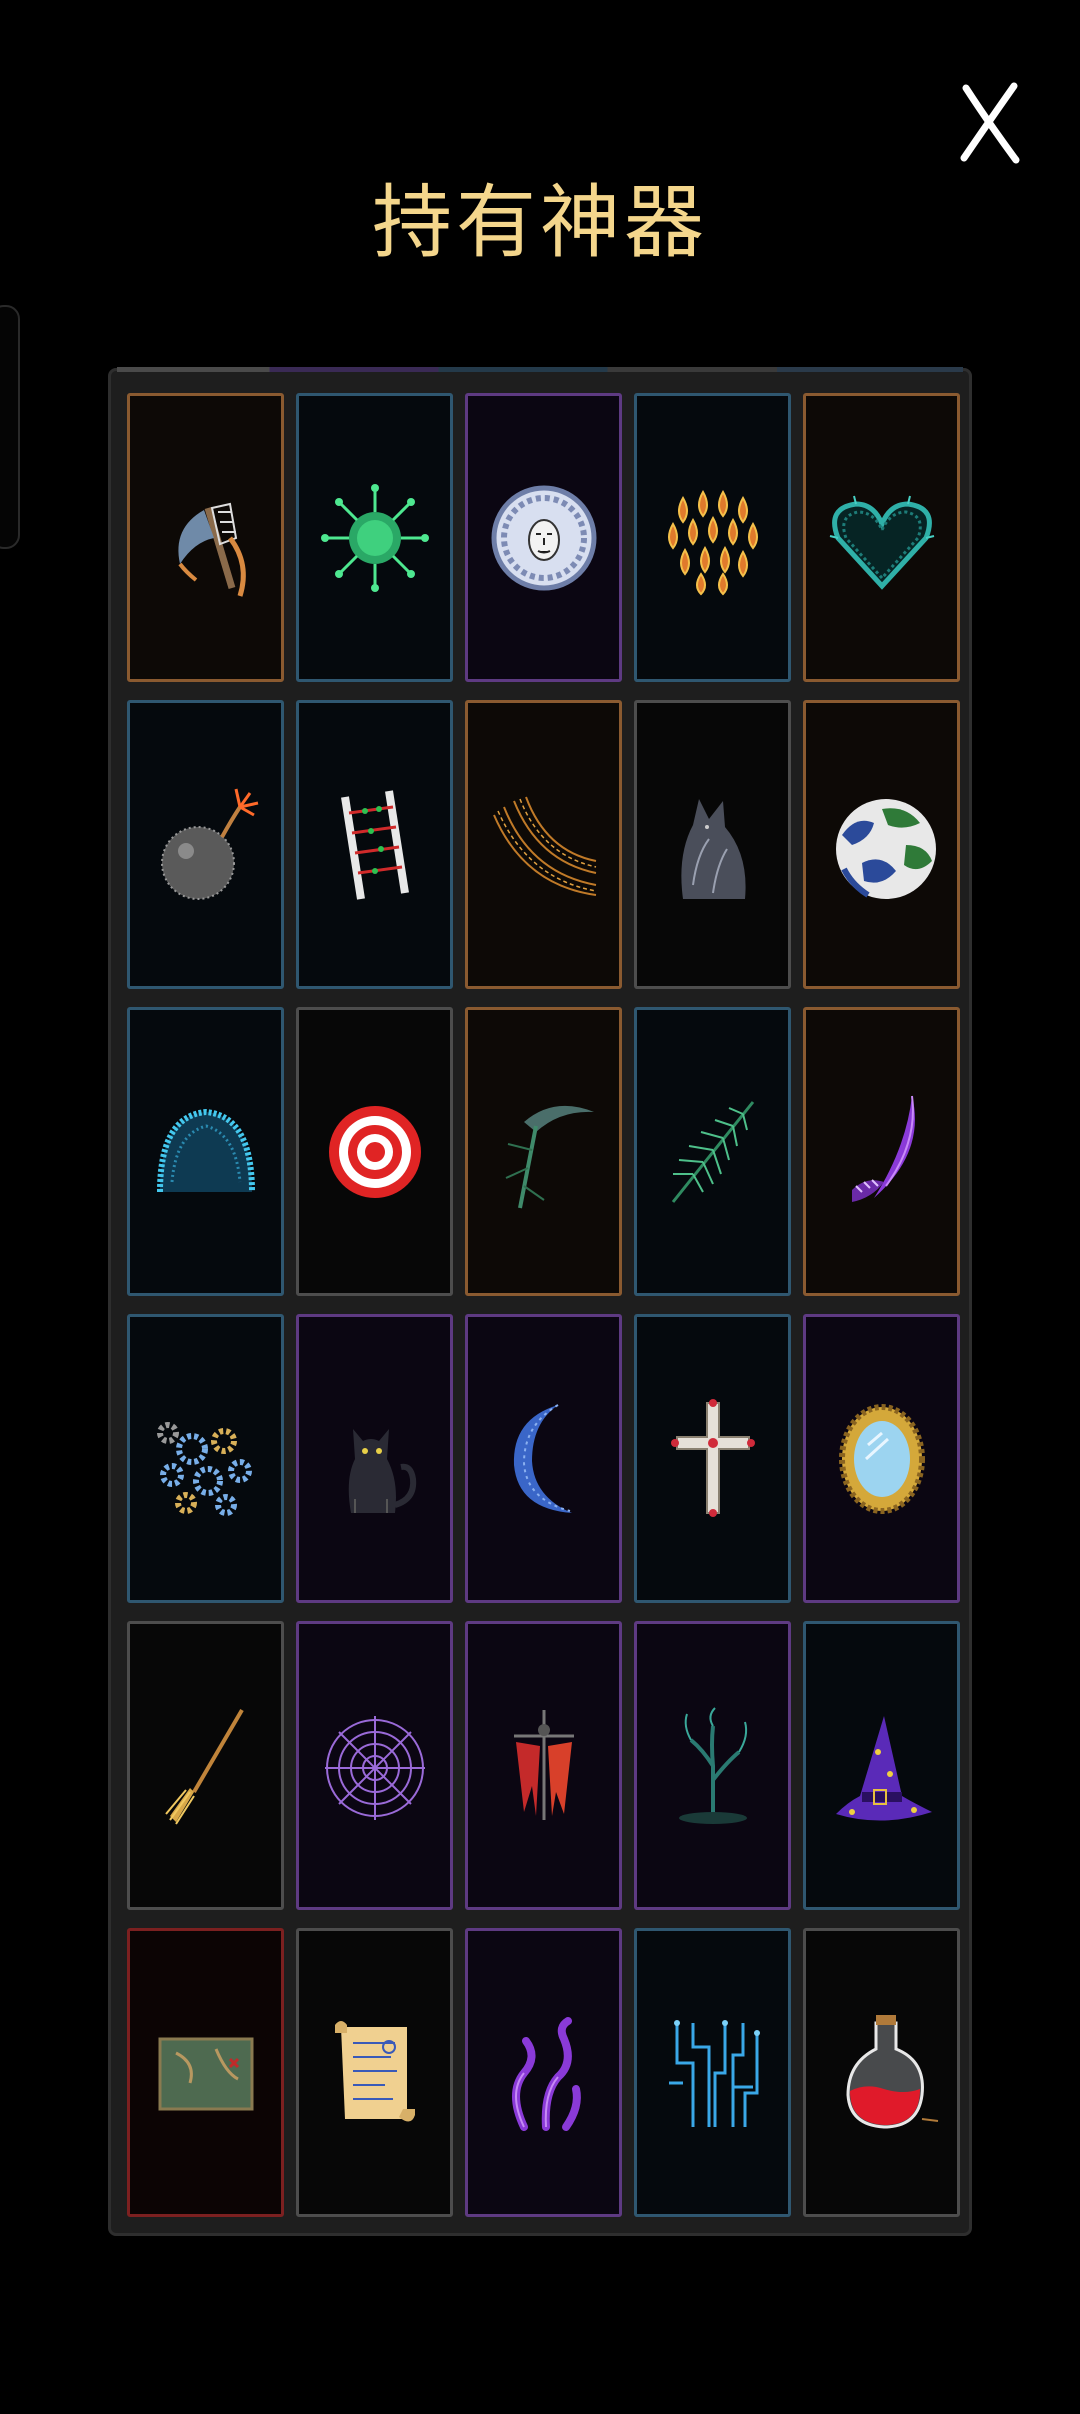  I want to click on purple-claw-icon, so click(883, 1148).